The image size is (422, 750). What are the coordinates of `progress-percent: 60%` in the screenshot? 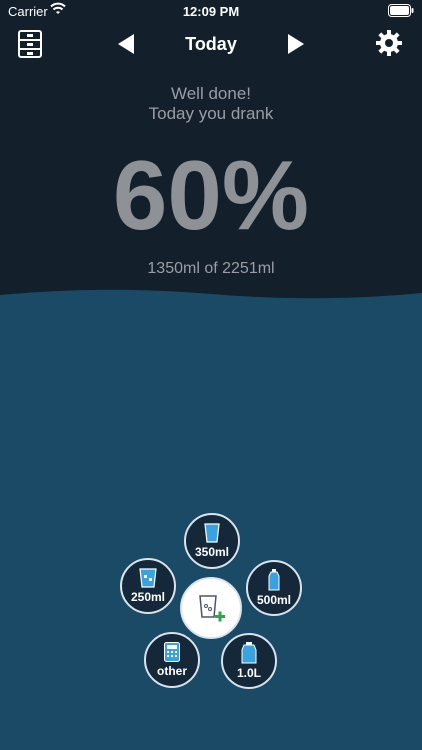 It's located at (211, 195).